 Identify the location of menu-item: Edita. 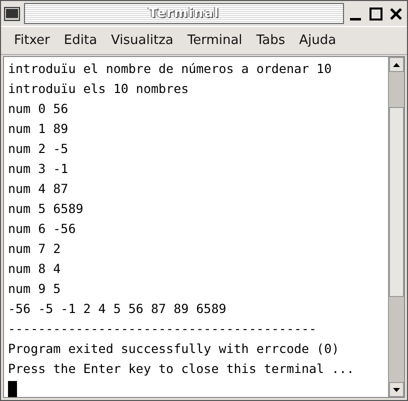
(80, 40).